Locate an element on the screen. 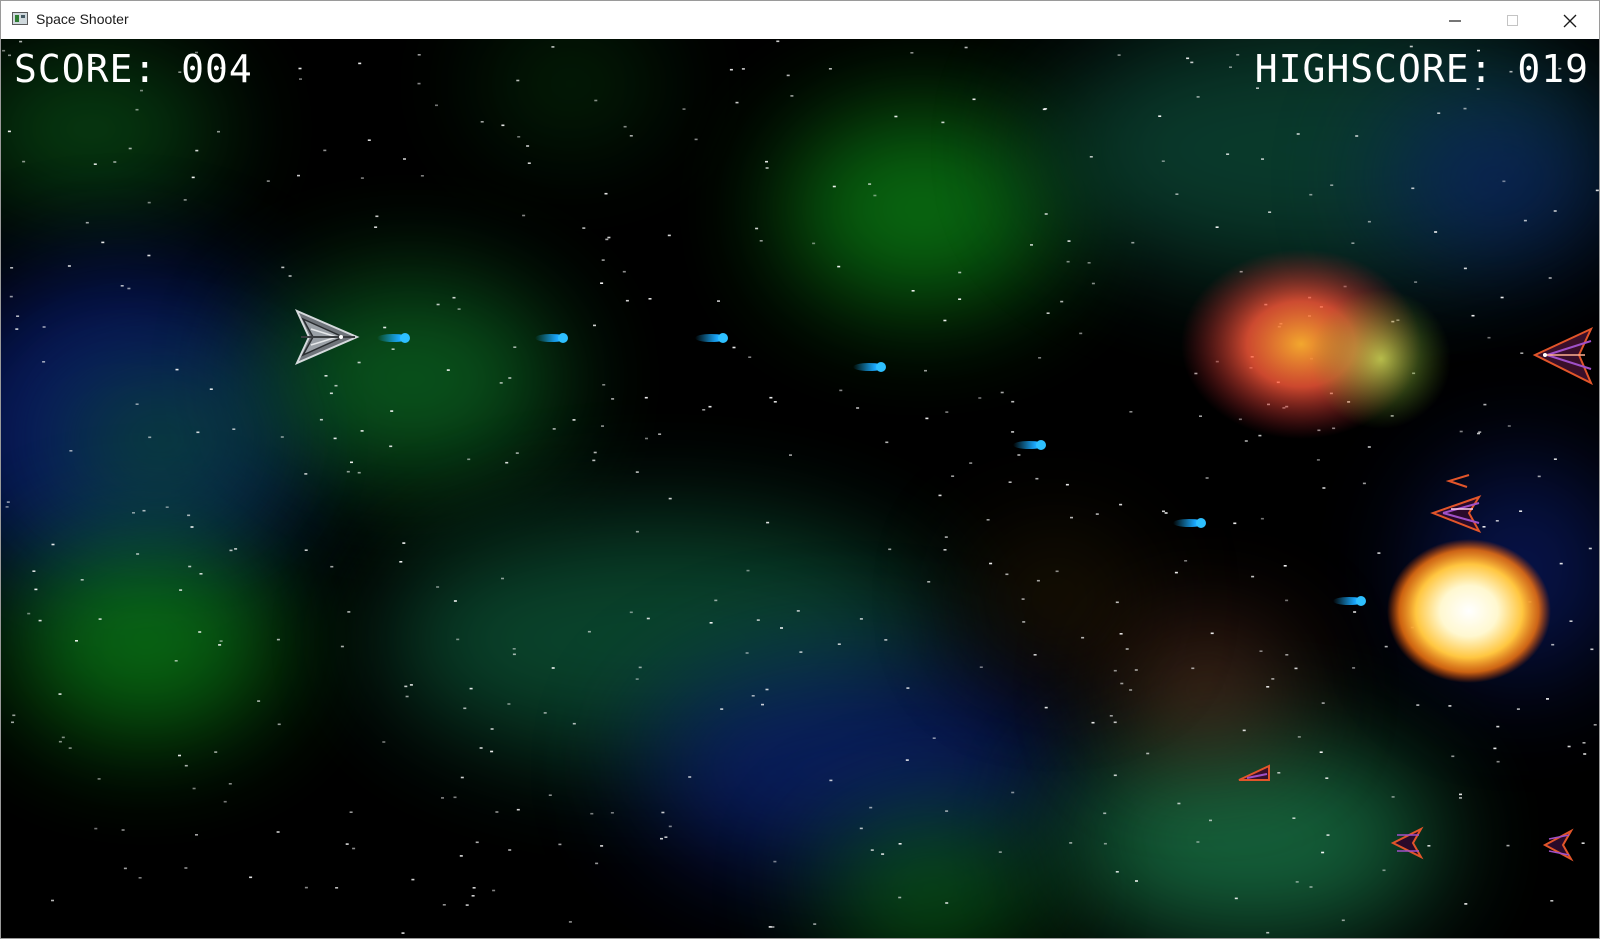 This screenshot has height=939, width=1600. close-button is located at coordinates (1570, 20).